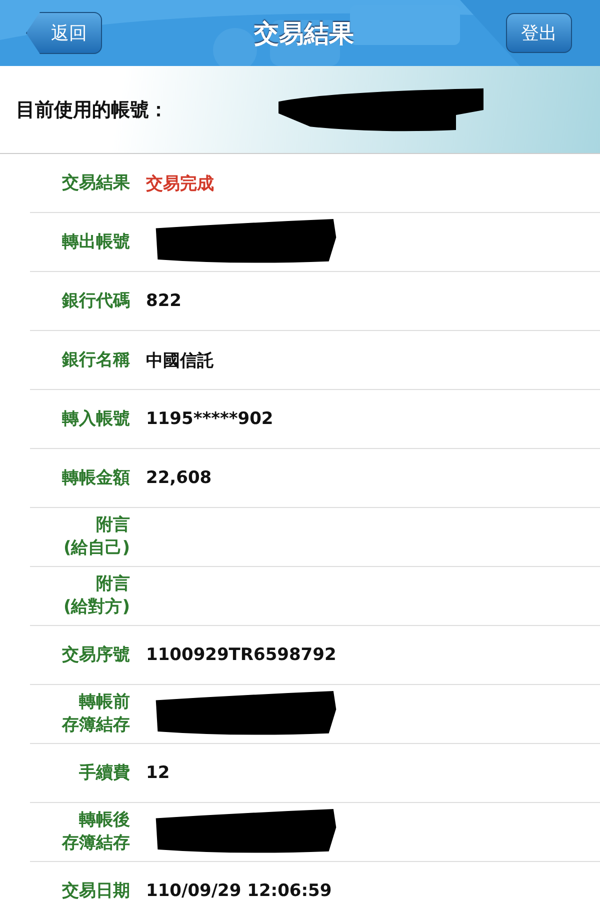 This screenshot has width=600, height=912. I want to click on field-label: 交易日期, so click(96, 891).